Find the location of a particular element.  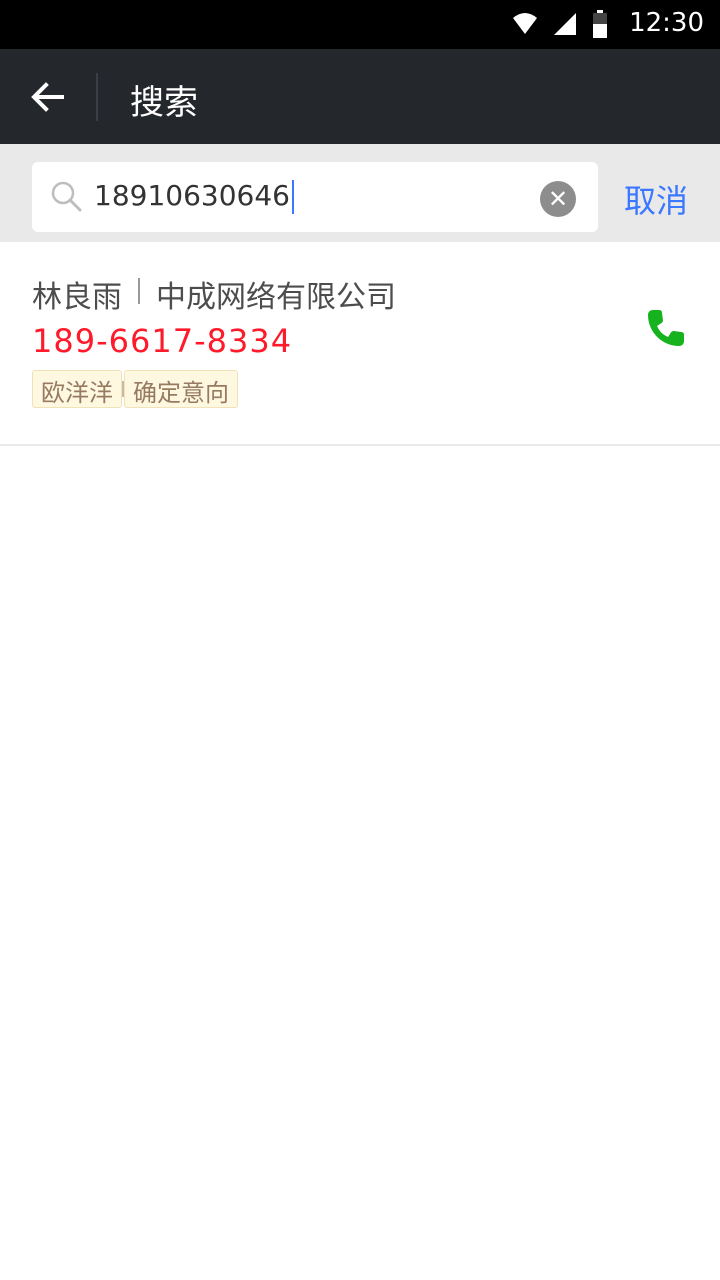

clear-icon: ✕ is located at coordinates (558, 199).